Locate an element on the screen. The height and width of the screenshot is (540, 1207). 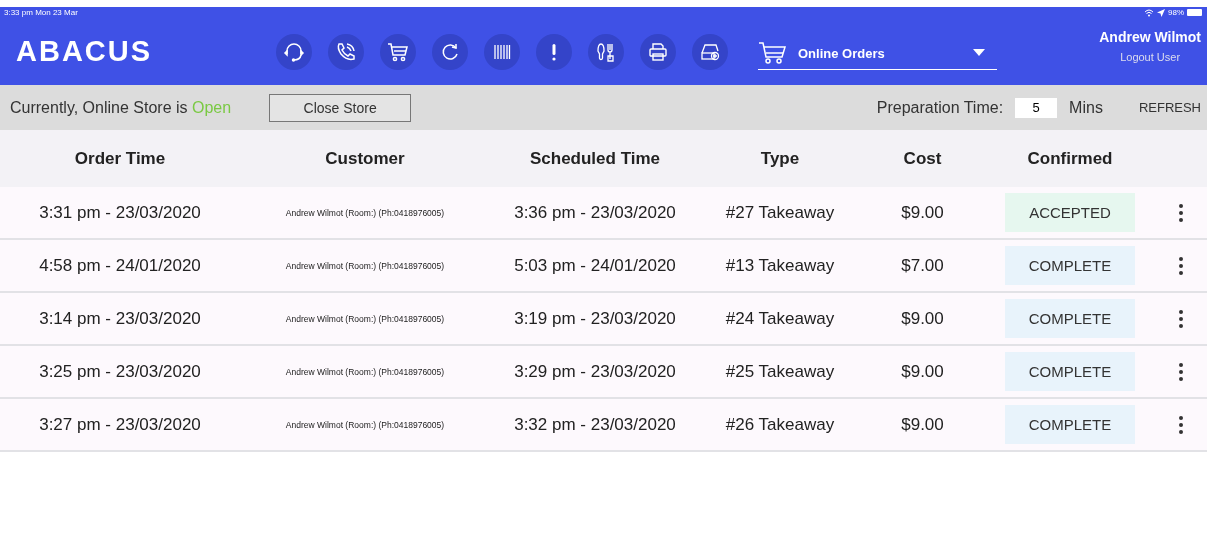
close-store-button: Close Store is located at coordinates (340, 107).